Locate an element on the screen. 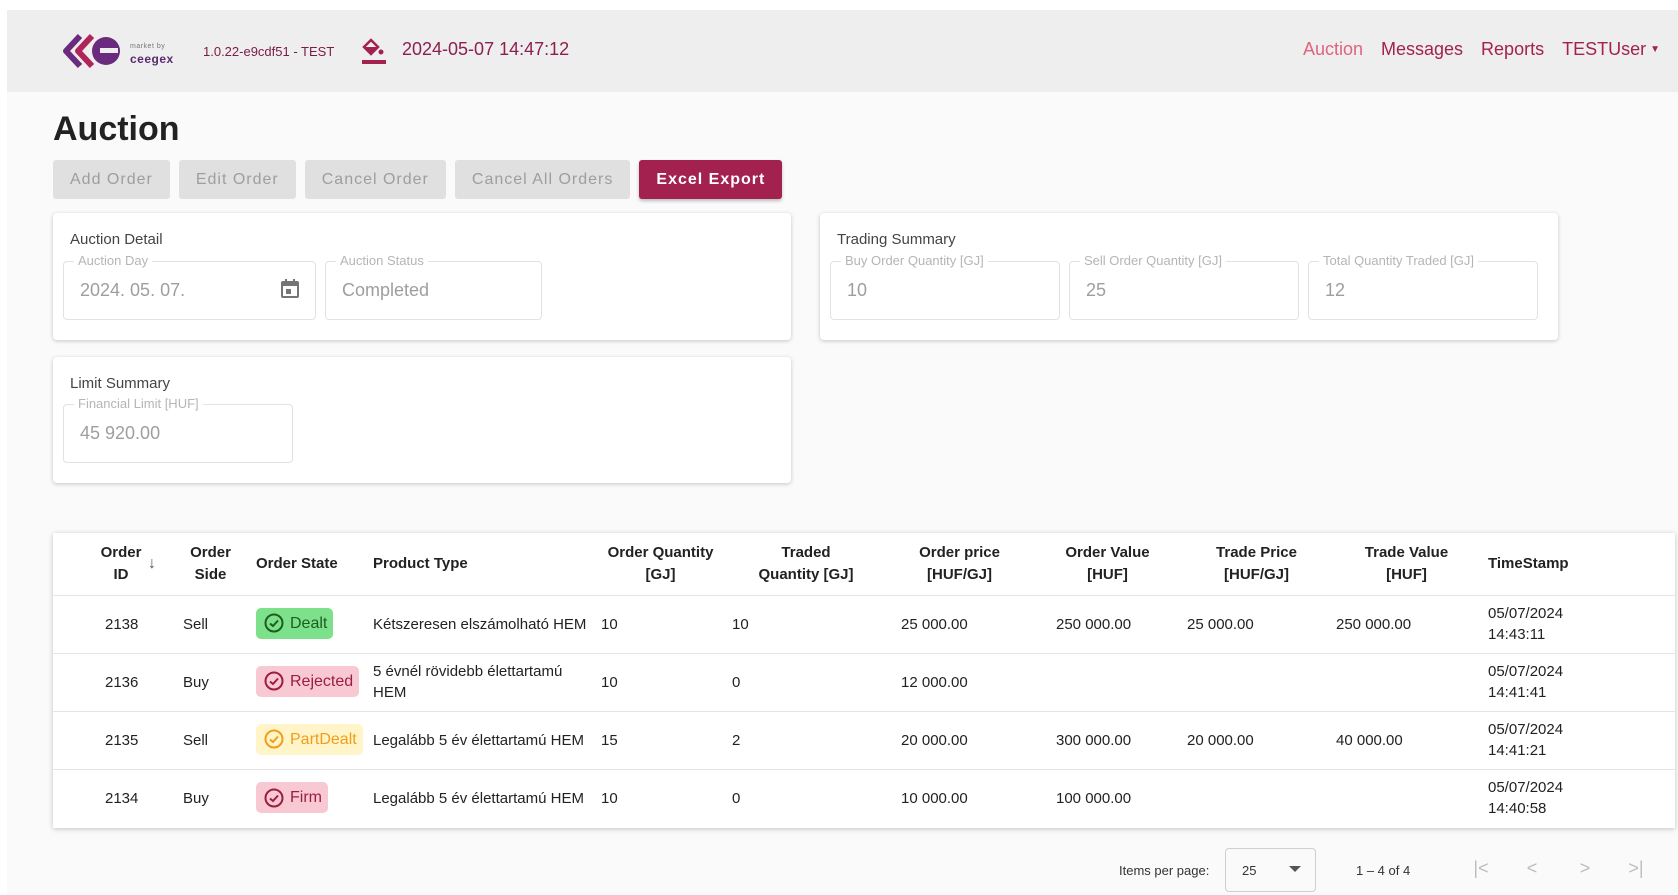 The width and height of the screenshot is (1678, 895). col-order-state-label: Order State is located at coordinates (297, 564).